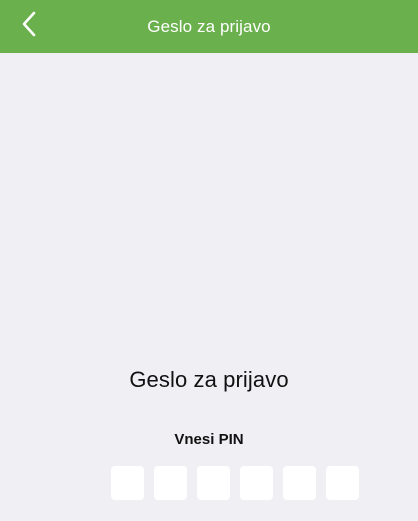 The image size is (418, 521). I want to click on page-title: Geslo za prijavo, so click(209, 379).